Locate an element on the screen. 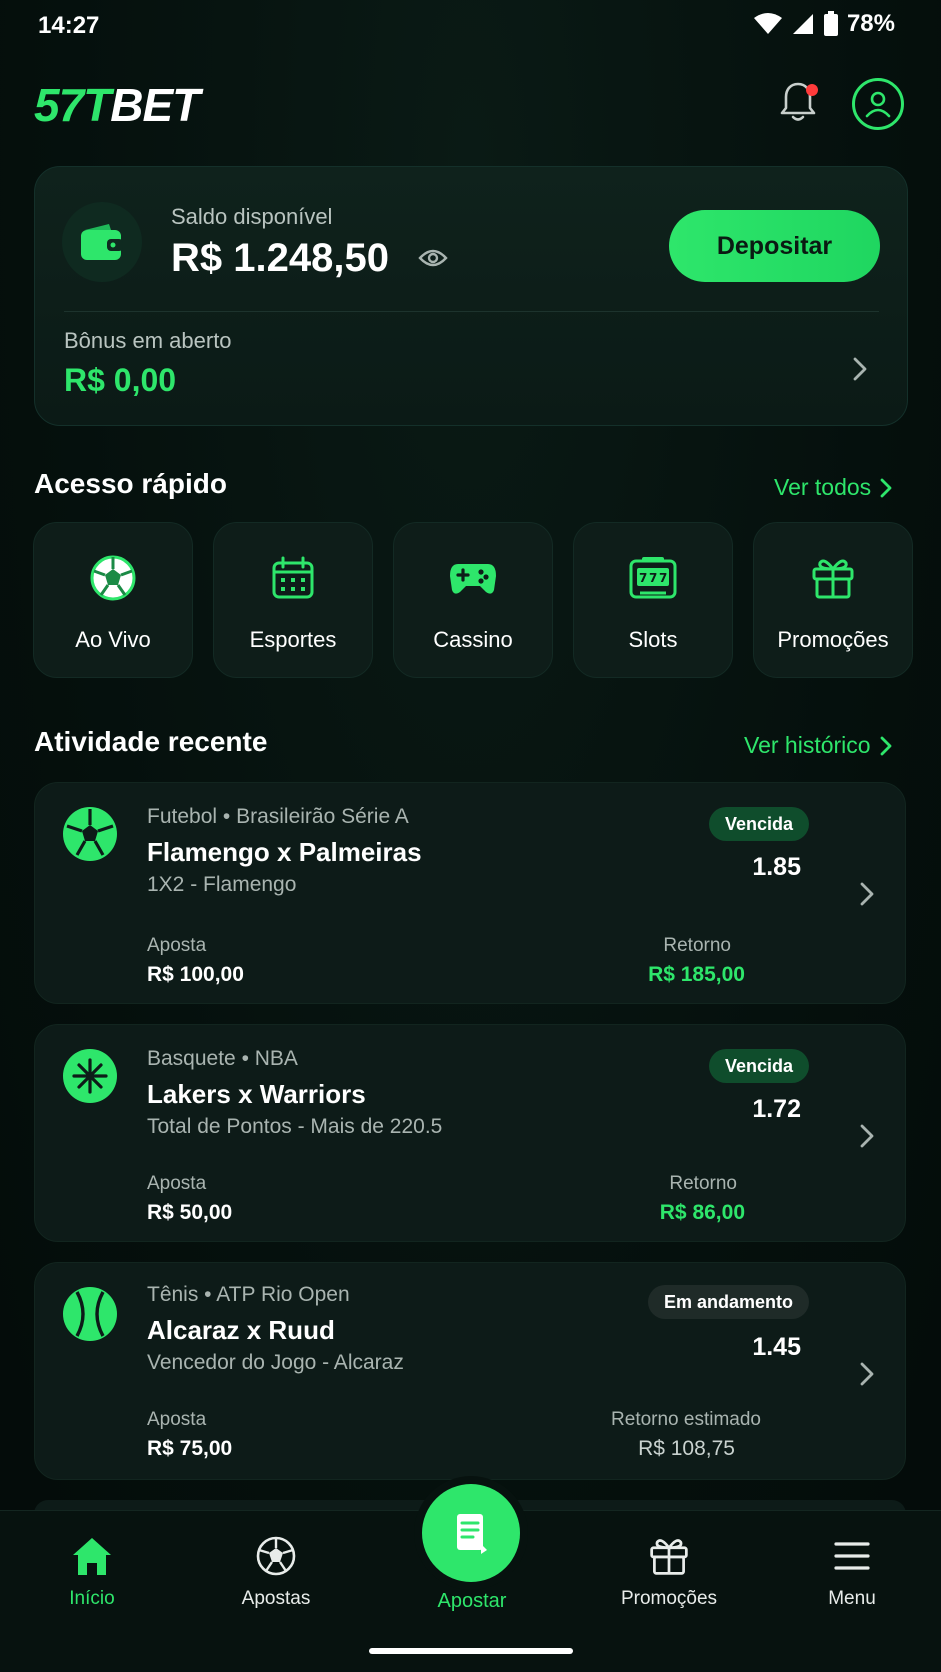 This screenshot has height=1672, width=941. quick-access-live: Ao Vivo is located at coordinates (113, 600).